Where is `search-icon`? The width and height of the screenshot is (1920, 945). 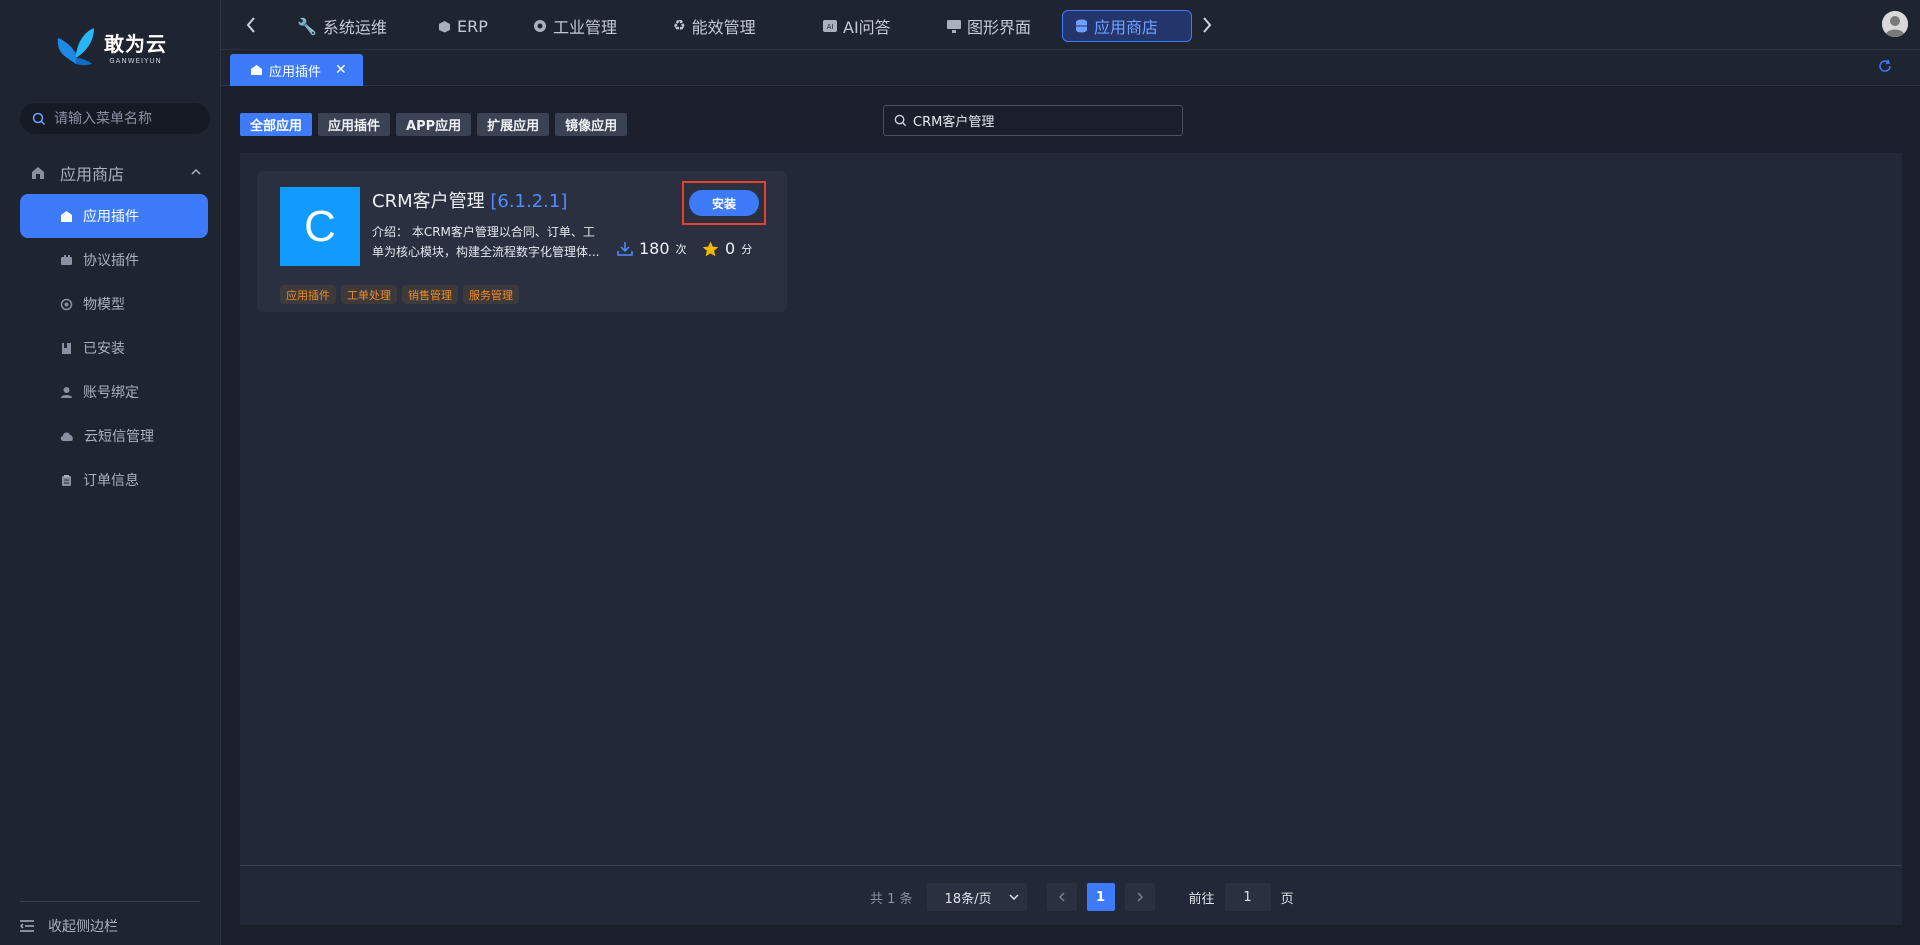
search-icon is located at coordinates (900, 120).